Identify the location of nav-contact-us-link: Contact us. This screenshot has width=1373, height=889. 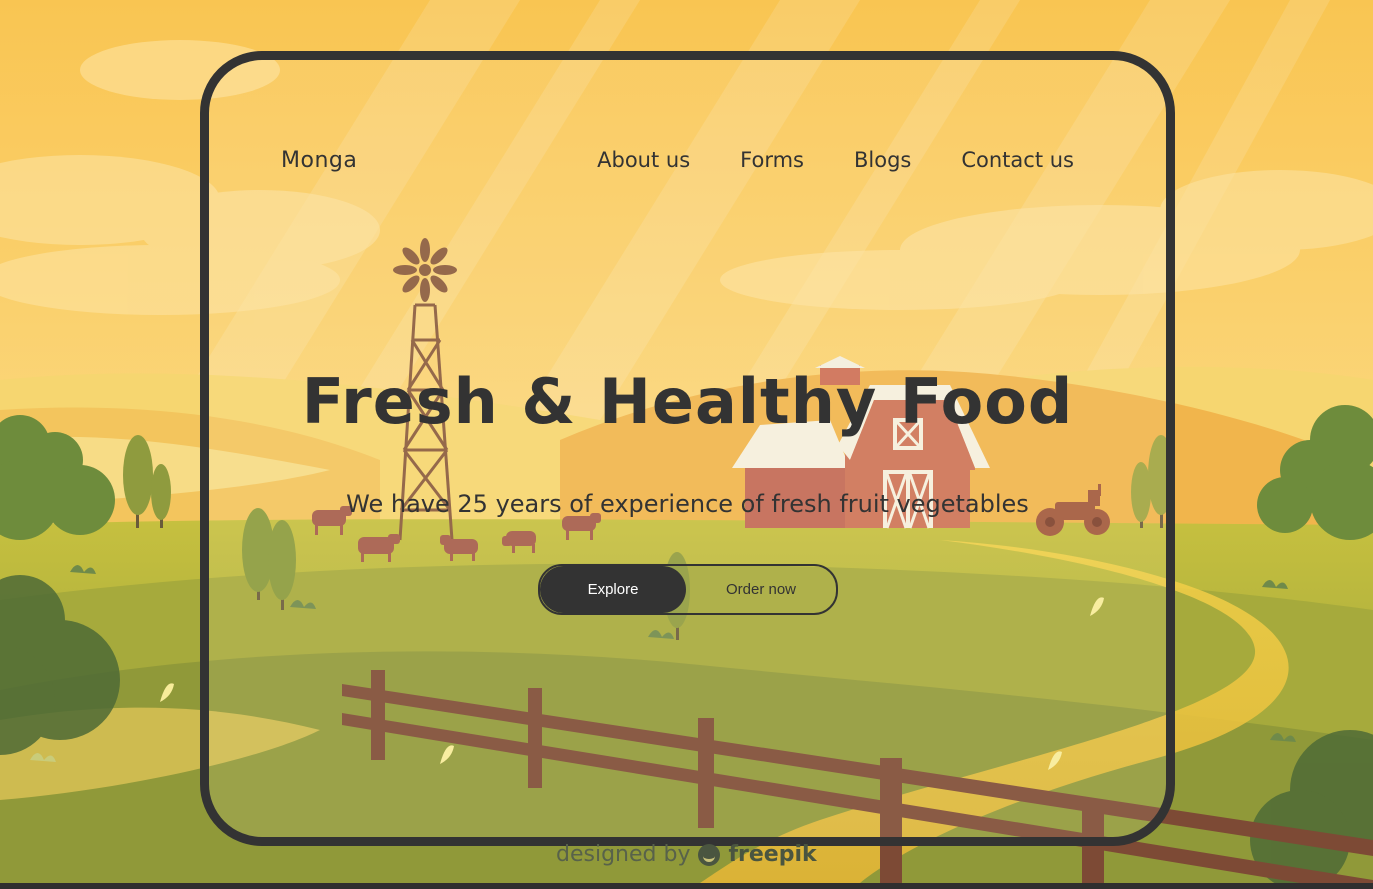
(1017, 160).